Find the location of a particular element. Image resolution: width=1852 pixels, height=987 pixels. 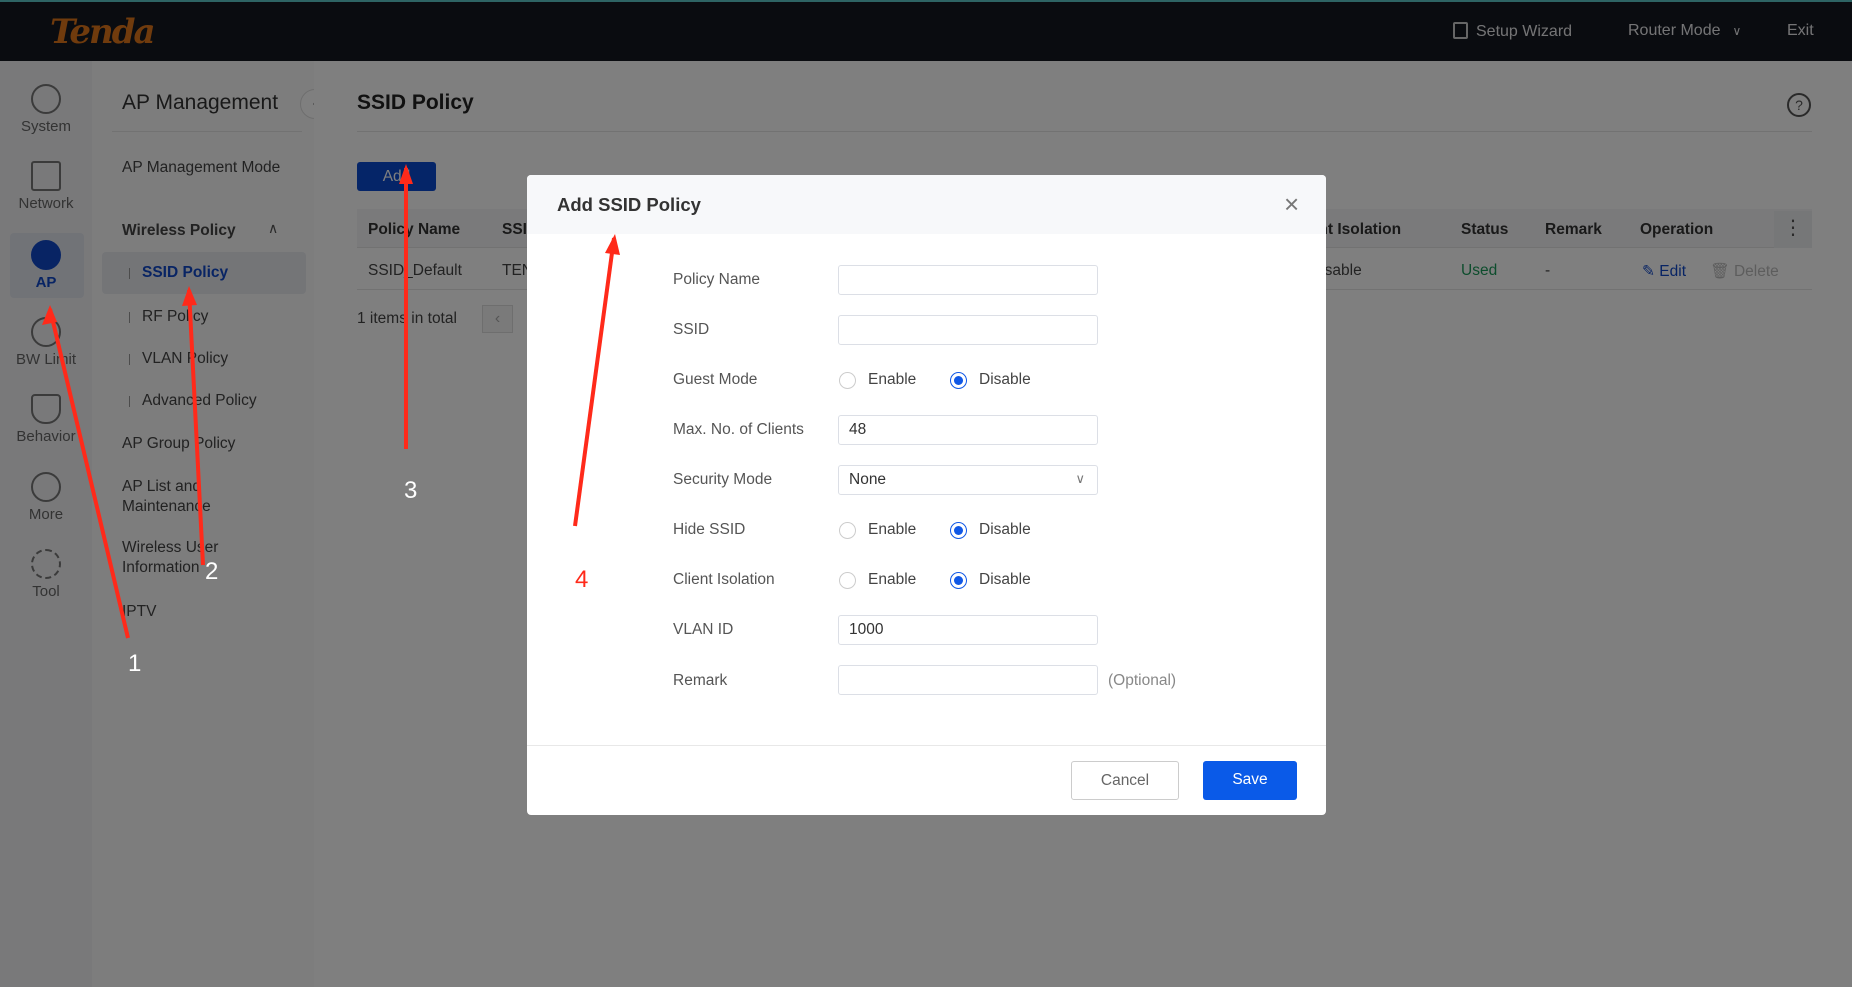

remark-input is located at coordinates (968, 680).